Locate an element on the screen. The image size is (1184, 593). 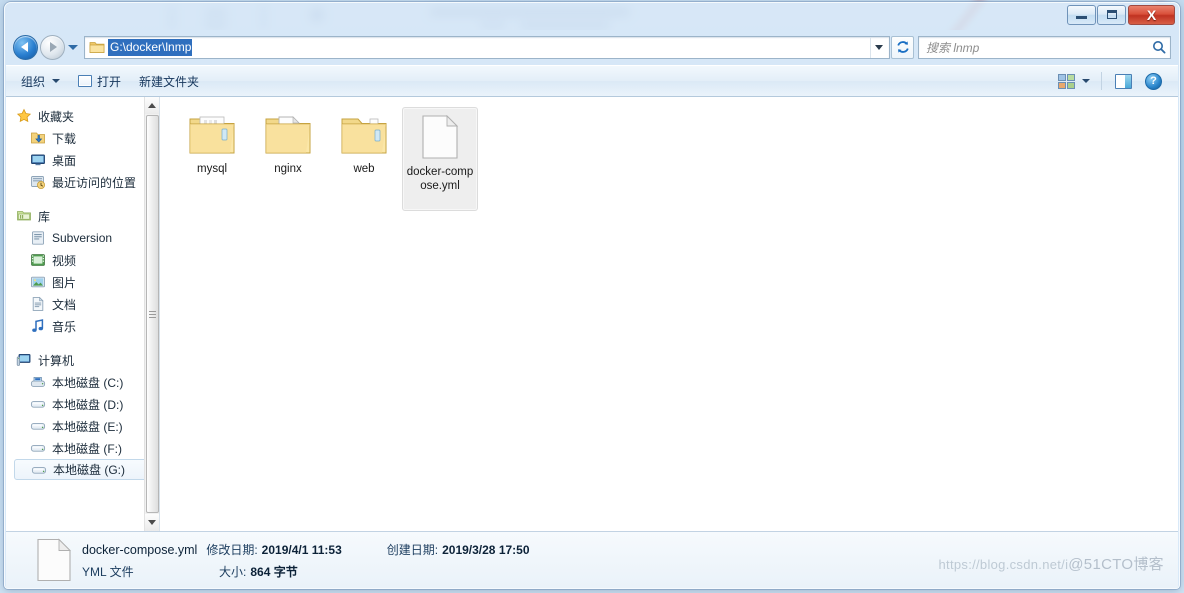
yml-file-icon is located at coordinates (440, 136).